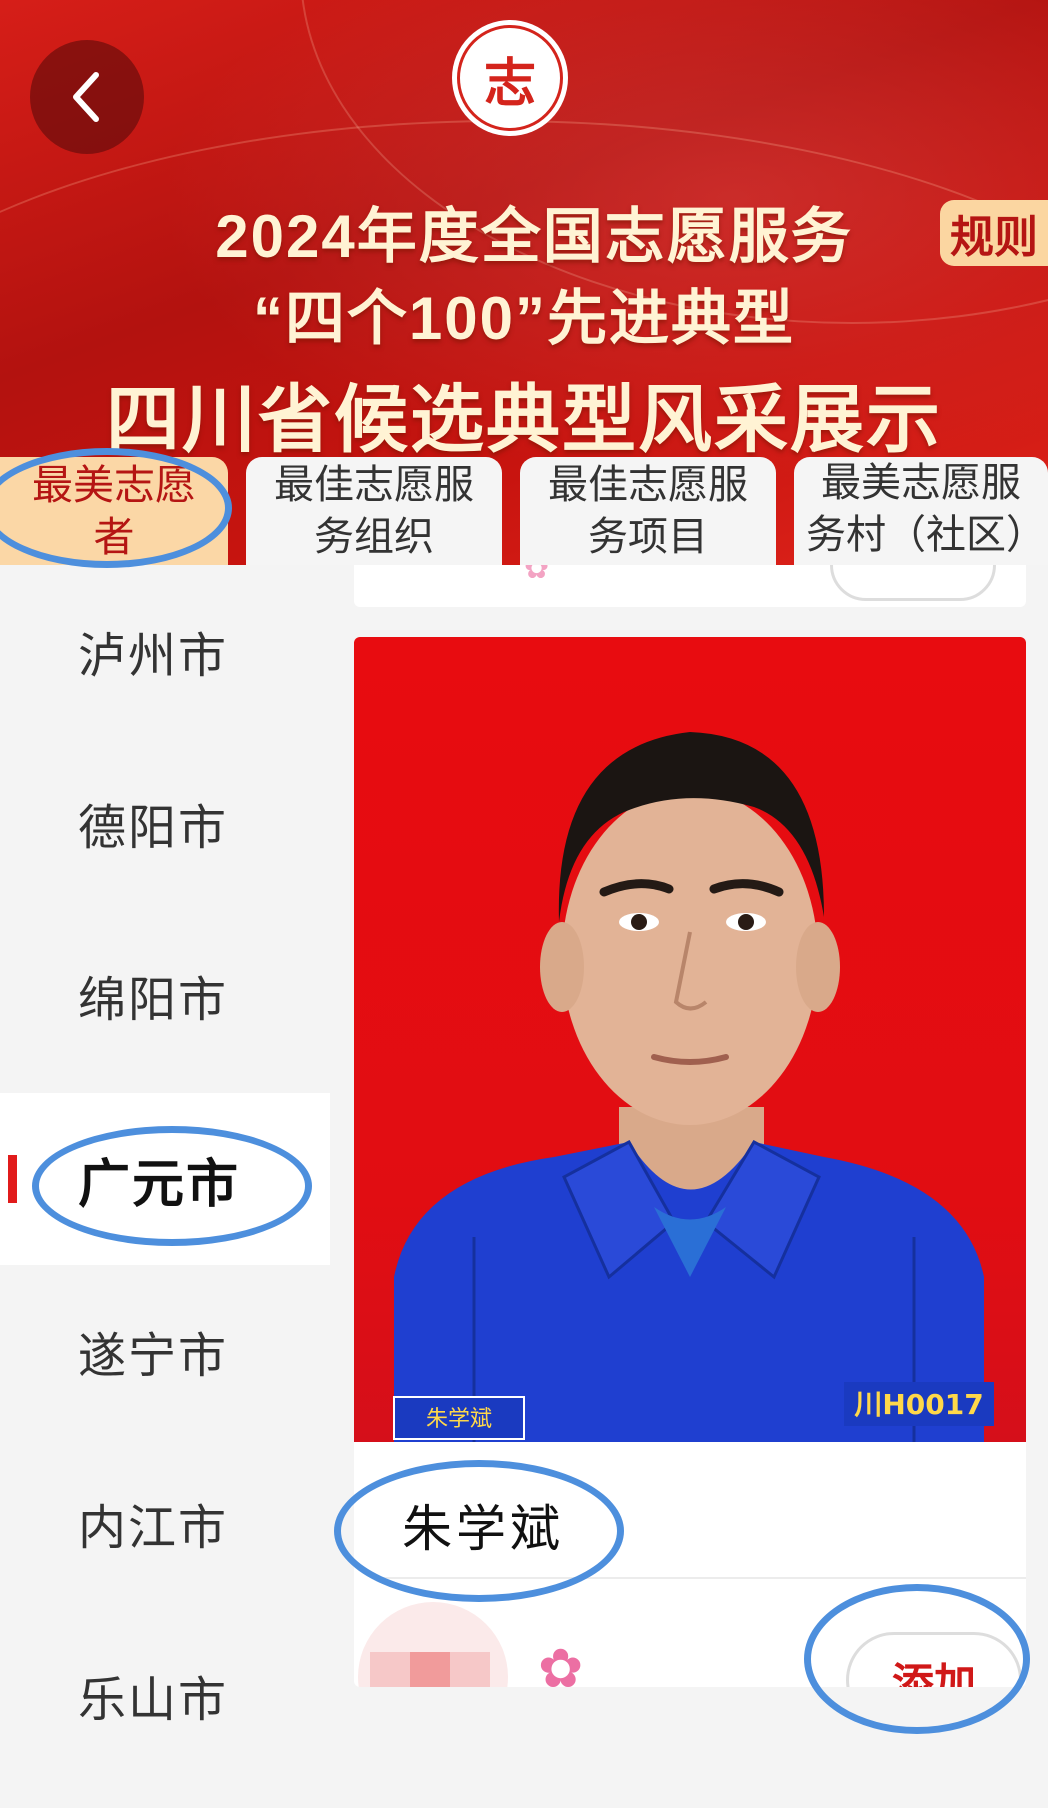  I want to click on sidebar-item-deyang: 德阳市, so click(165, 823).